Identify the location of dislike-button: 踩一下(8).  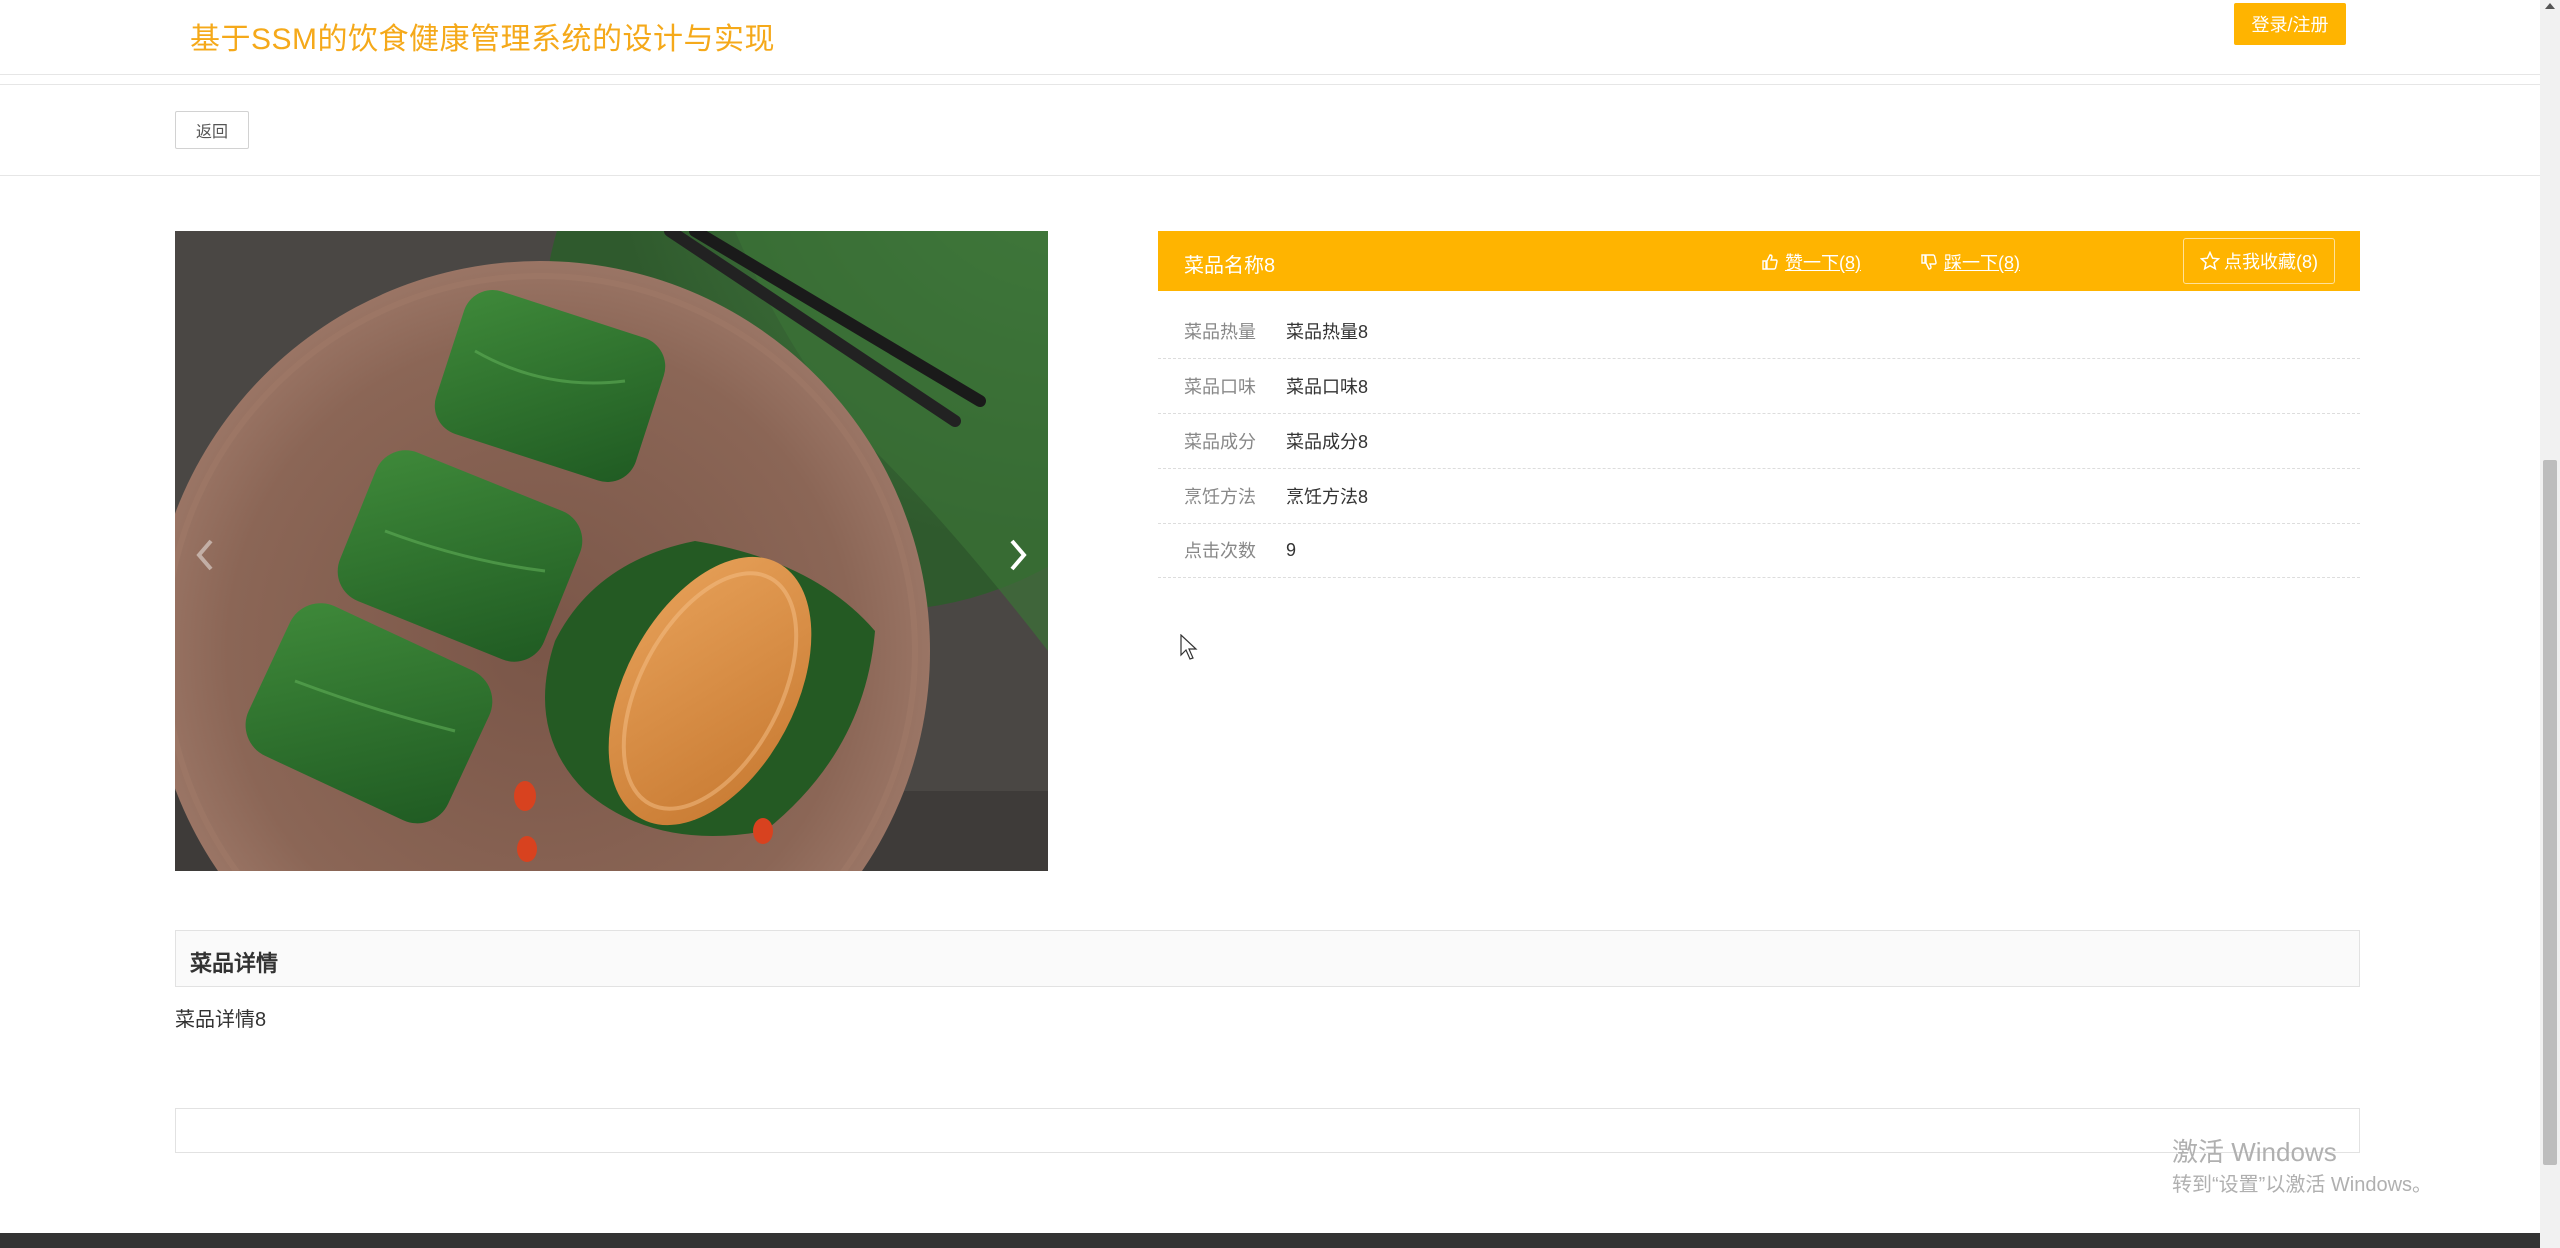
(1970, 262).